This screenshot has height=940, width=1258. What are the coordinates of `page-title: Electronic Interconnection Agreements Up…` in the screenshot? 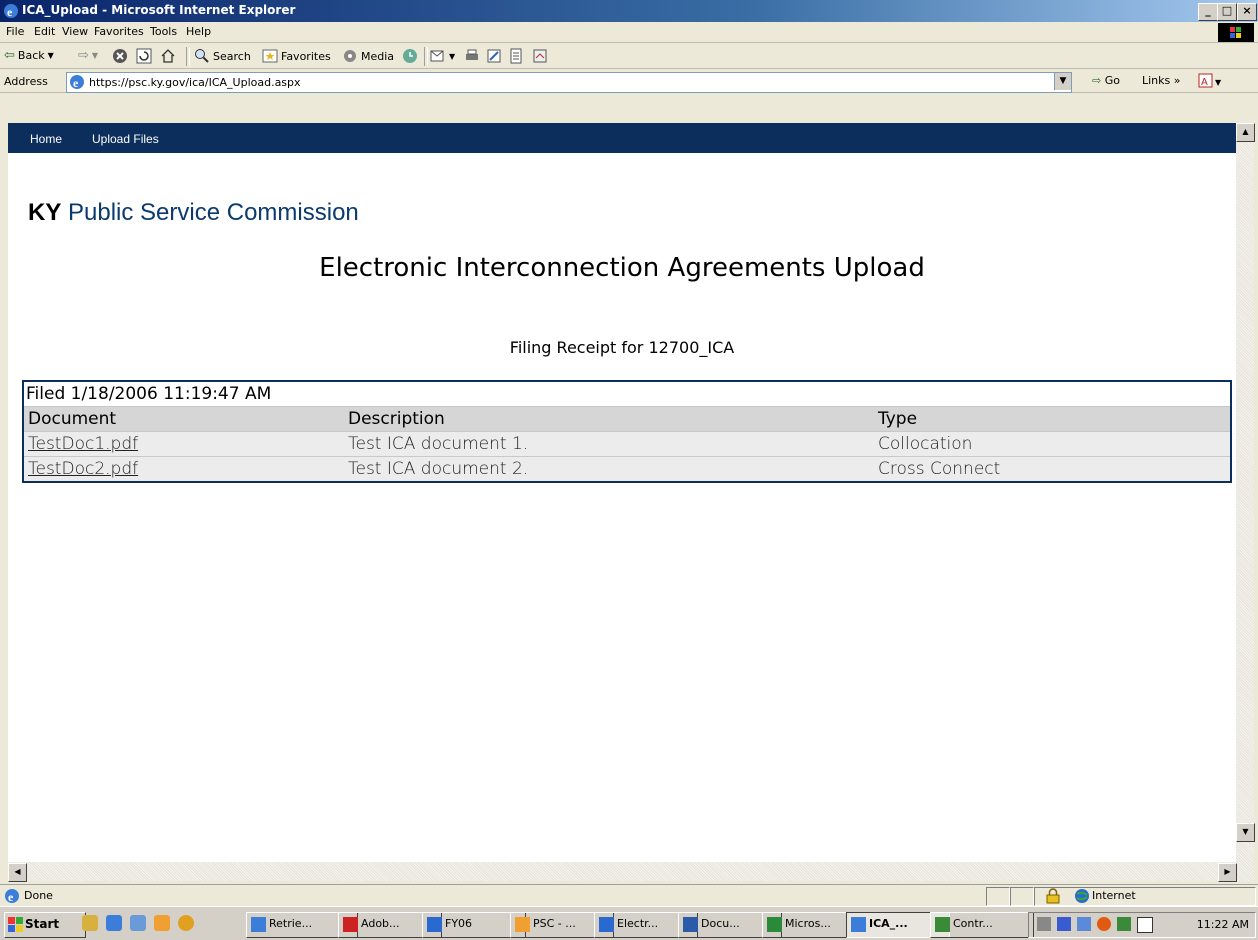 It's located at (622, 268).